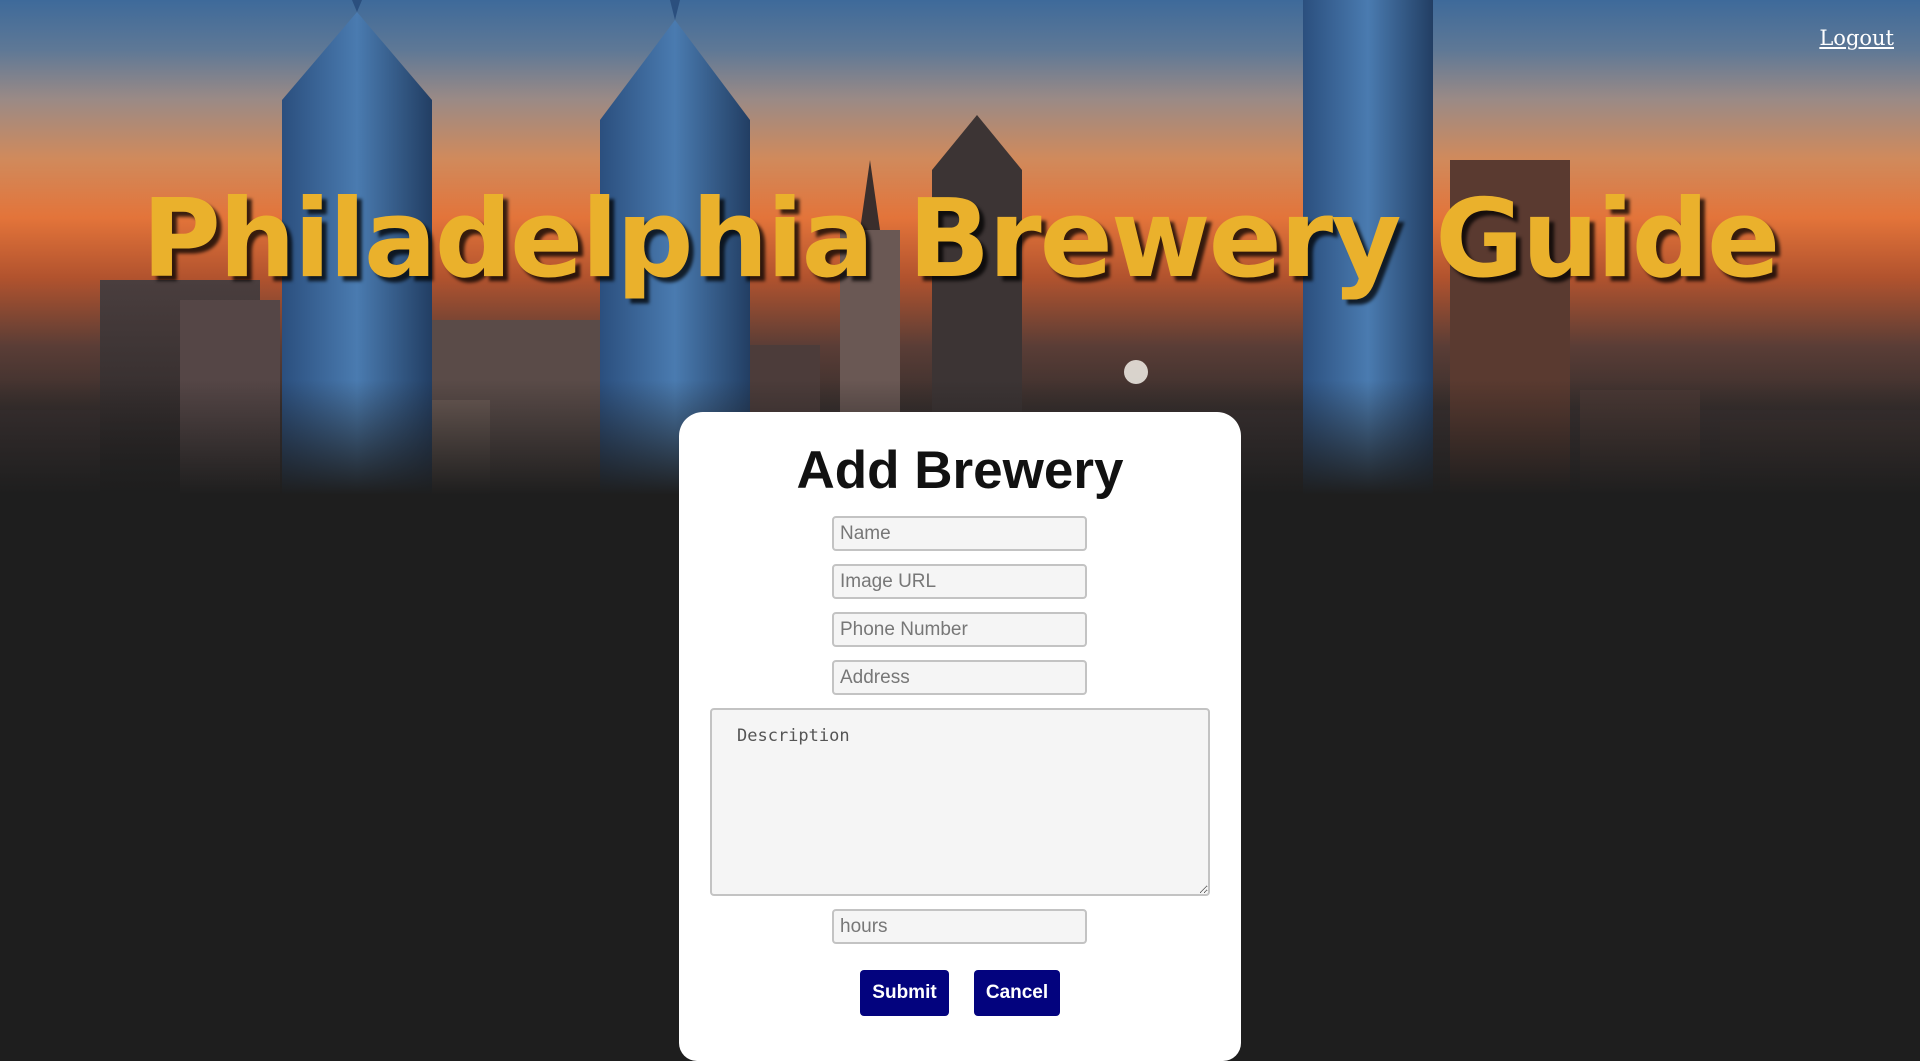 The image size is (1920, 1061). What do you see at coordinates (959, 629) in the screenshot?
I see `phone-number-input` at bounding box center [959, 629].